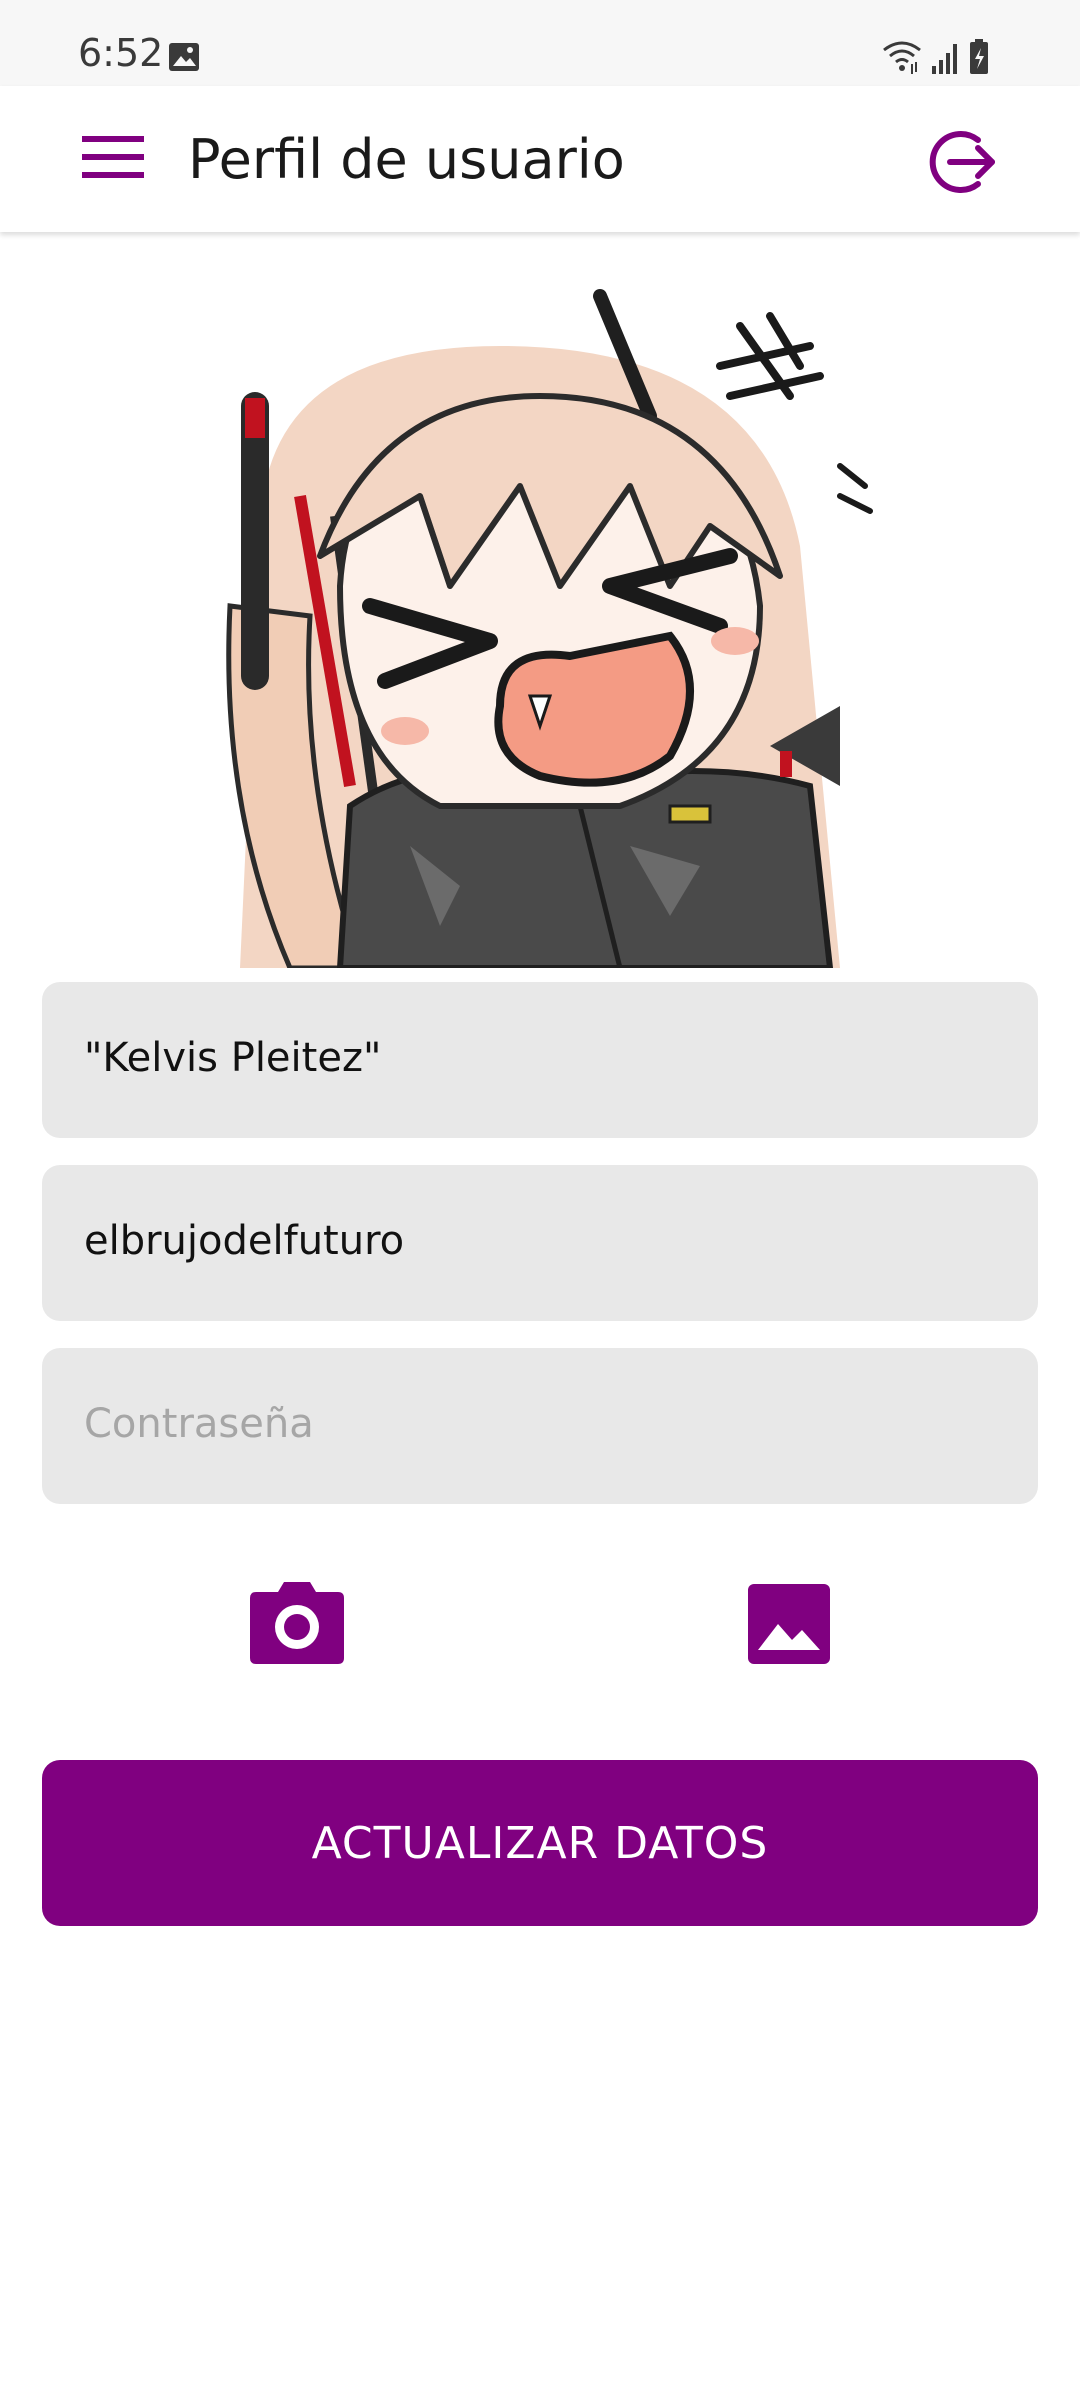 The width and height of the screenshot is (1080, 2400). Describe the element at coordinates (962, 162) in the screenshot. I see `logout-icon` at that location.